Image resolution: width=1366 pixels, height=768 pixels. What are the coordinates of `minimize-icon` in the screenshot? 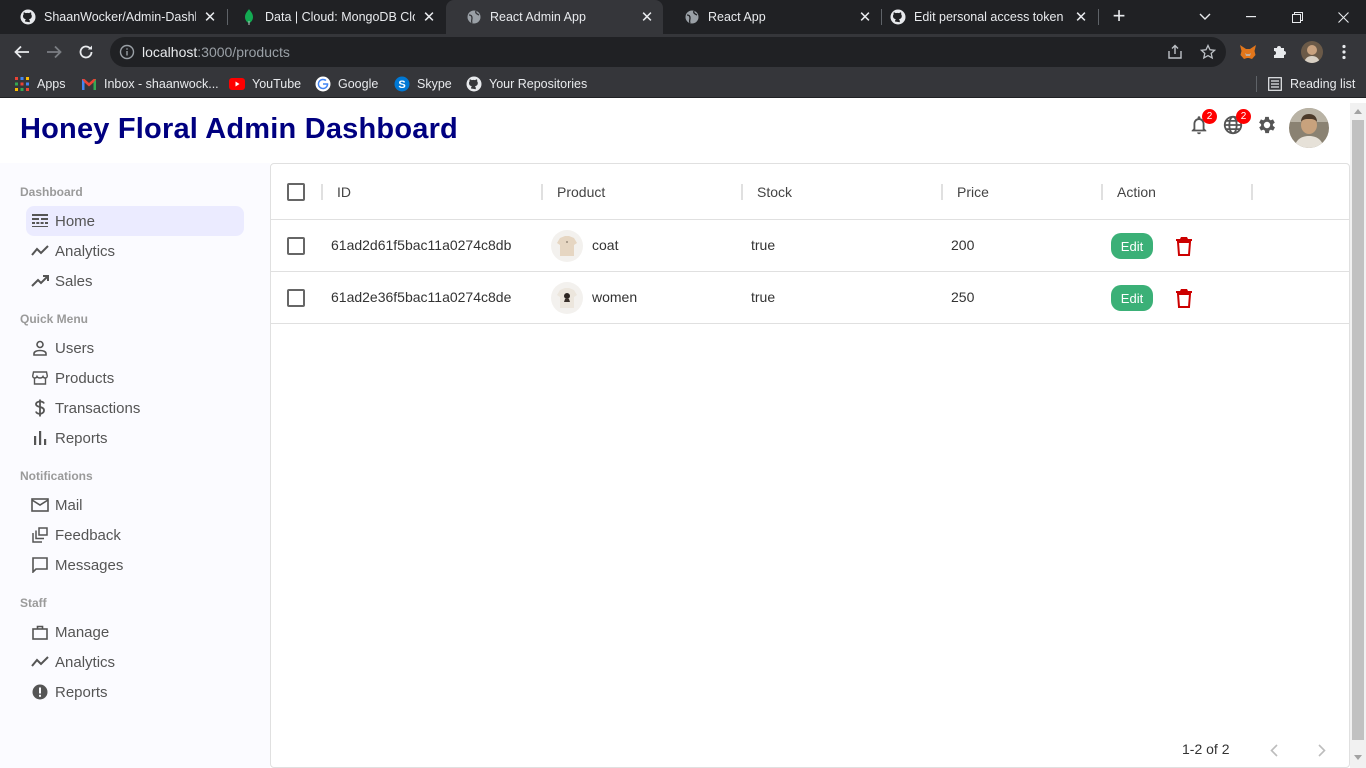 It's located at (1251, 17).